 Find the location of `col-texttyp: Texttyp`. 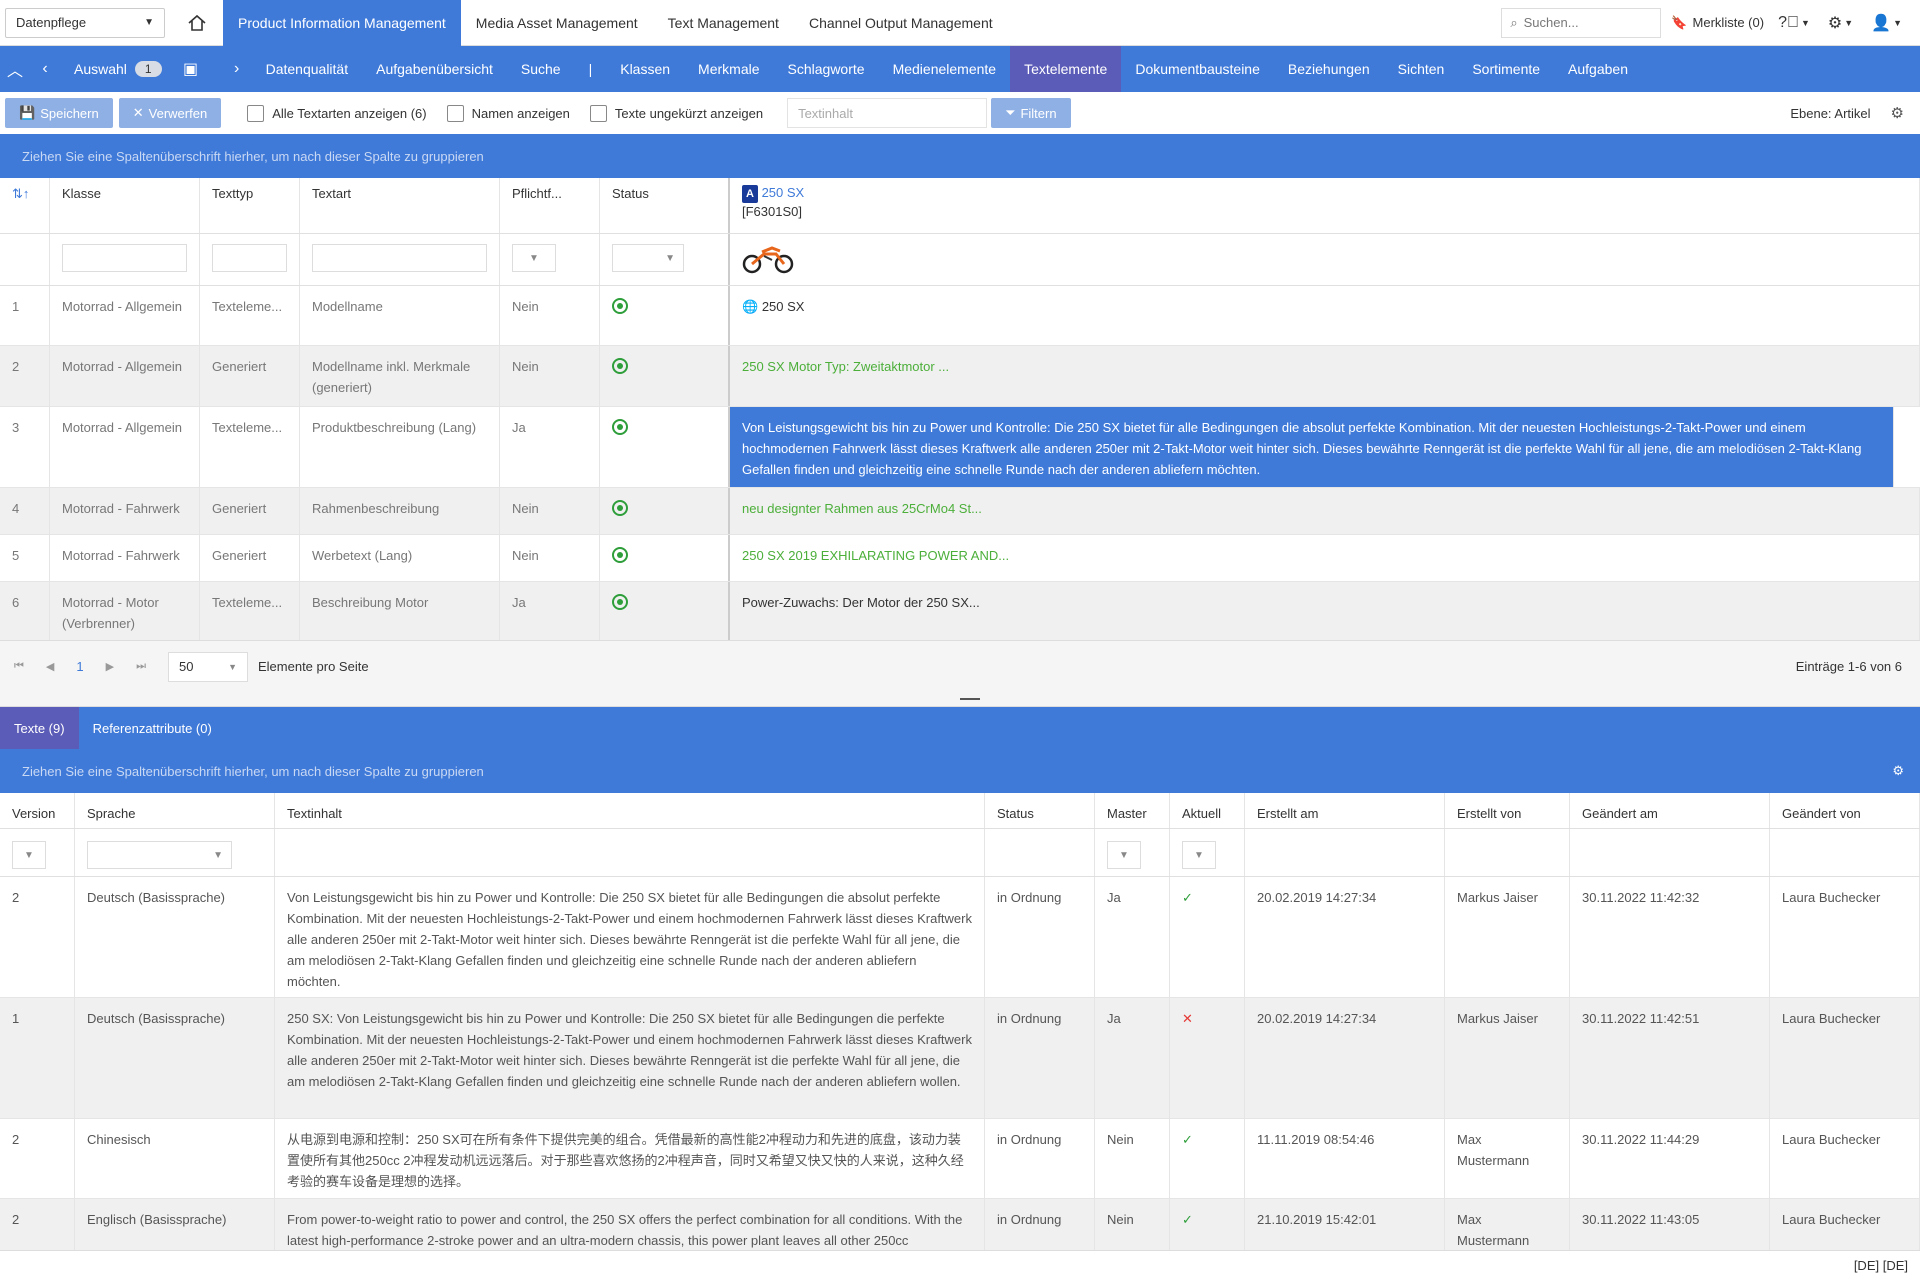

col-texttyp: Texttyp is located at coordinates (250, 205).